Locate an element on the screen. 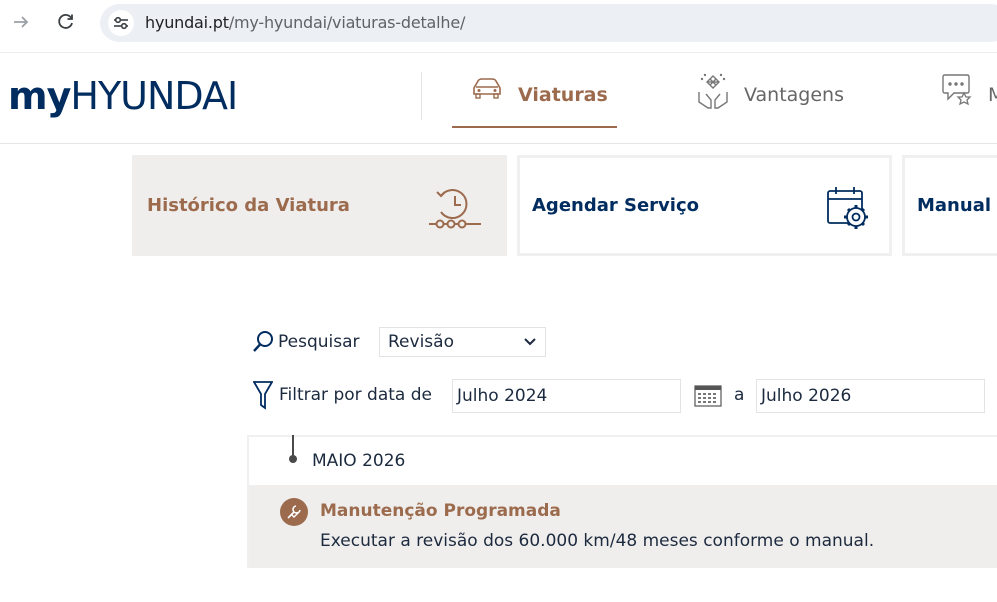 Image resolution: width=997 pixels, height=602 pixels. wrench-car-icon is located at coordinates (294, 512).